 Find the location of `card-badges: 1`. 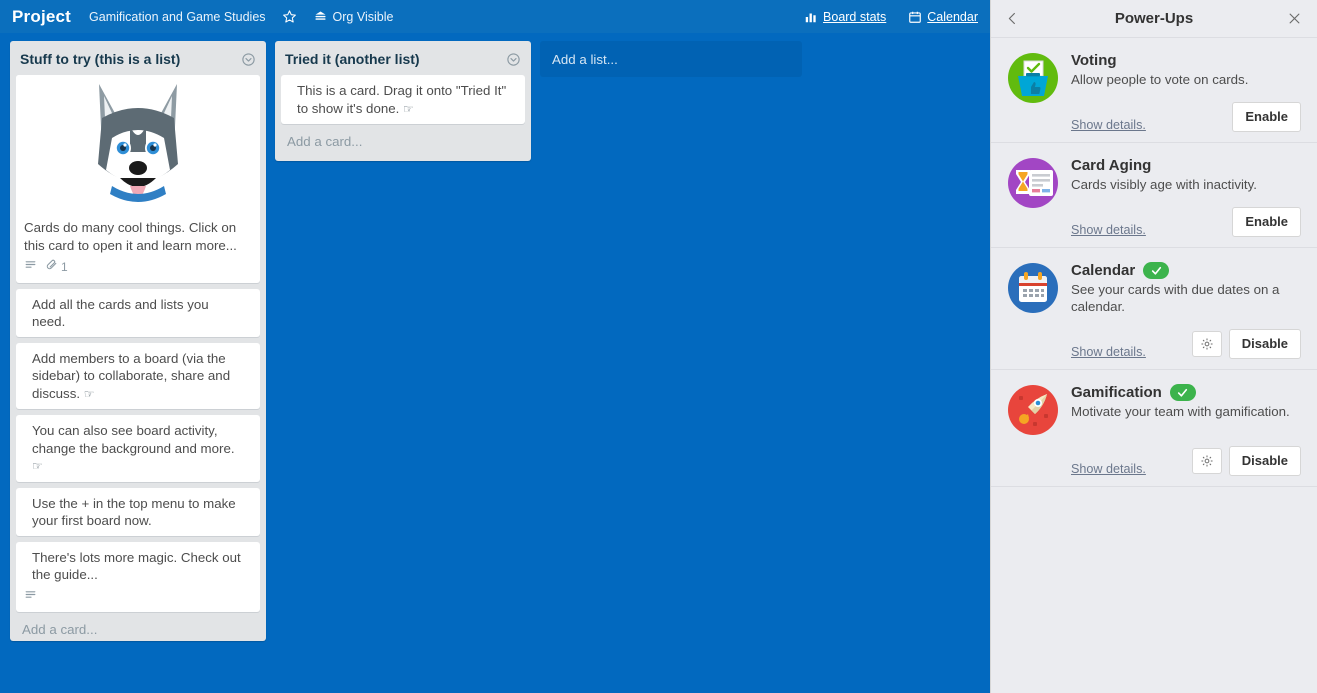

card-badges: 1 is located at coordinates (138, 267).